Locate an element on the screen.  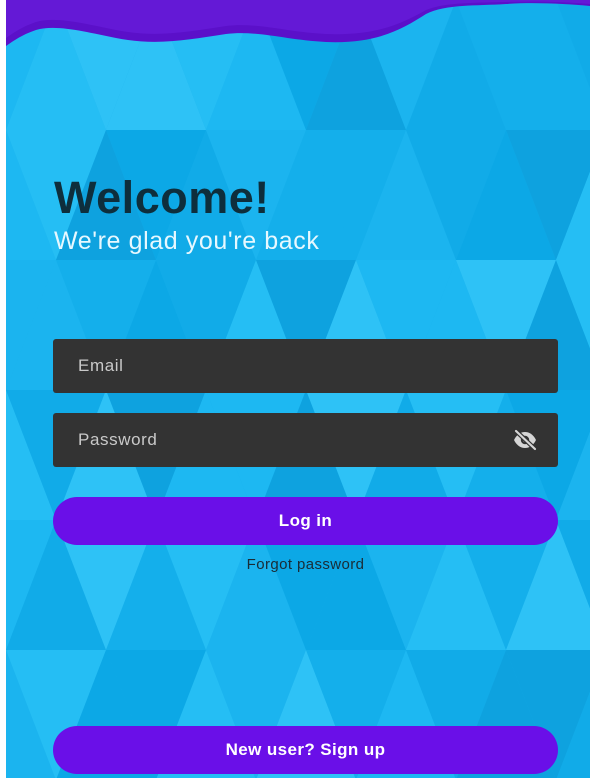
welcome-title: Welcome! is located at coordinates (162, 197).